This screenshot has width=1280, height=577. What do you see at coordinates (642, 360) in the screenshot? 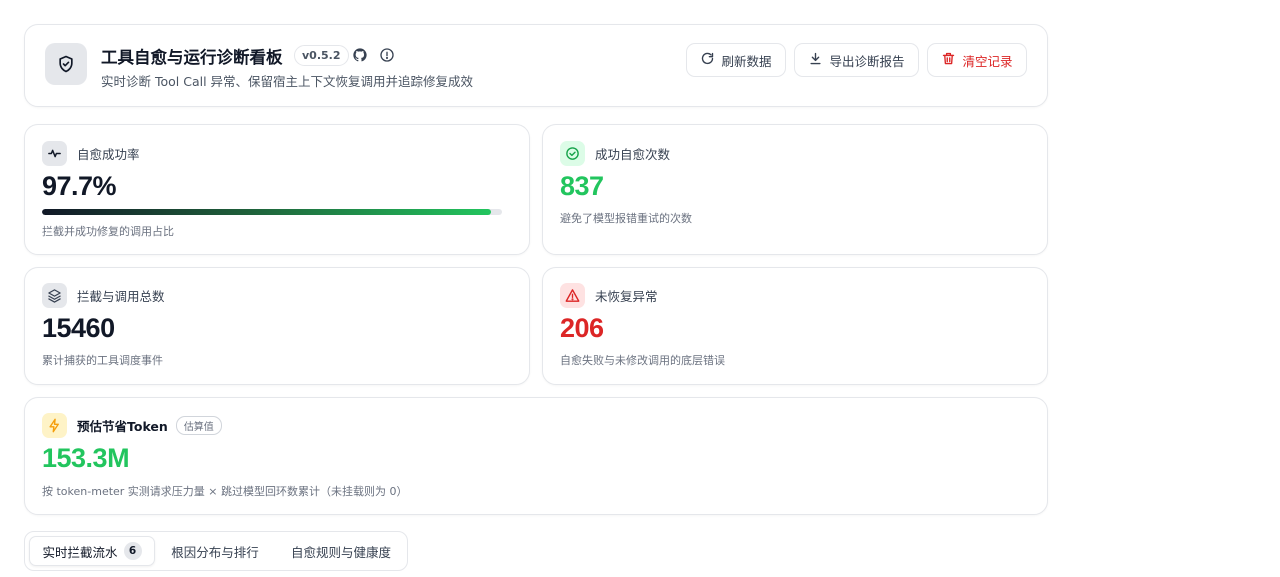
I see `unrecovered-desc: 自愈失败与未修改调用的底层错误` at bounding box center [642, 360].